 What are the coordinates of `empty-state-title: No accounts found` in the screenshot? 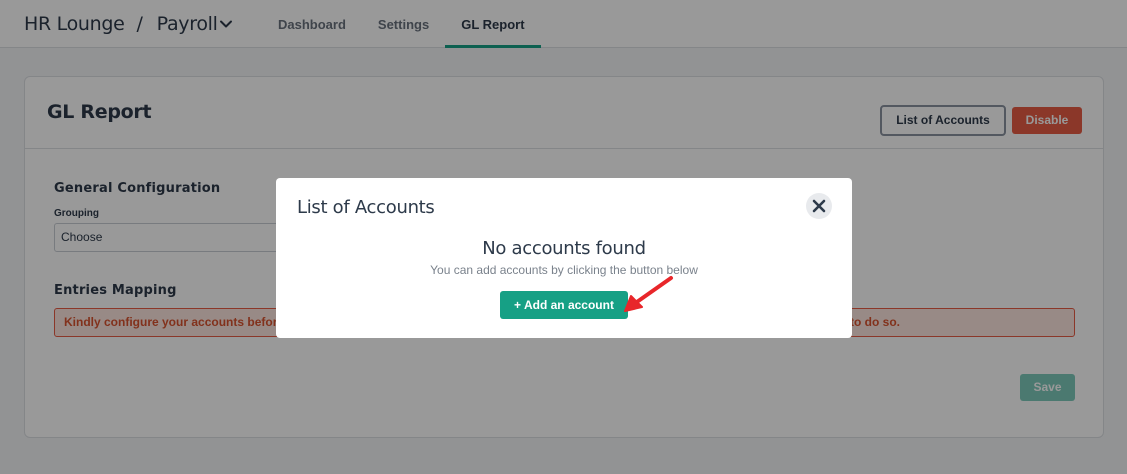 It's located at (564, 248).